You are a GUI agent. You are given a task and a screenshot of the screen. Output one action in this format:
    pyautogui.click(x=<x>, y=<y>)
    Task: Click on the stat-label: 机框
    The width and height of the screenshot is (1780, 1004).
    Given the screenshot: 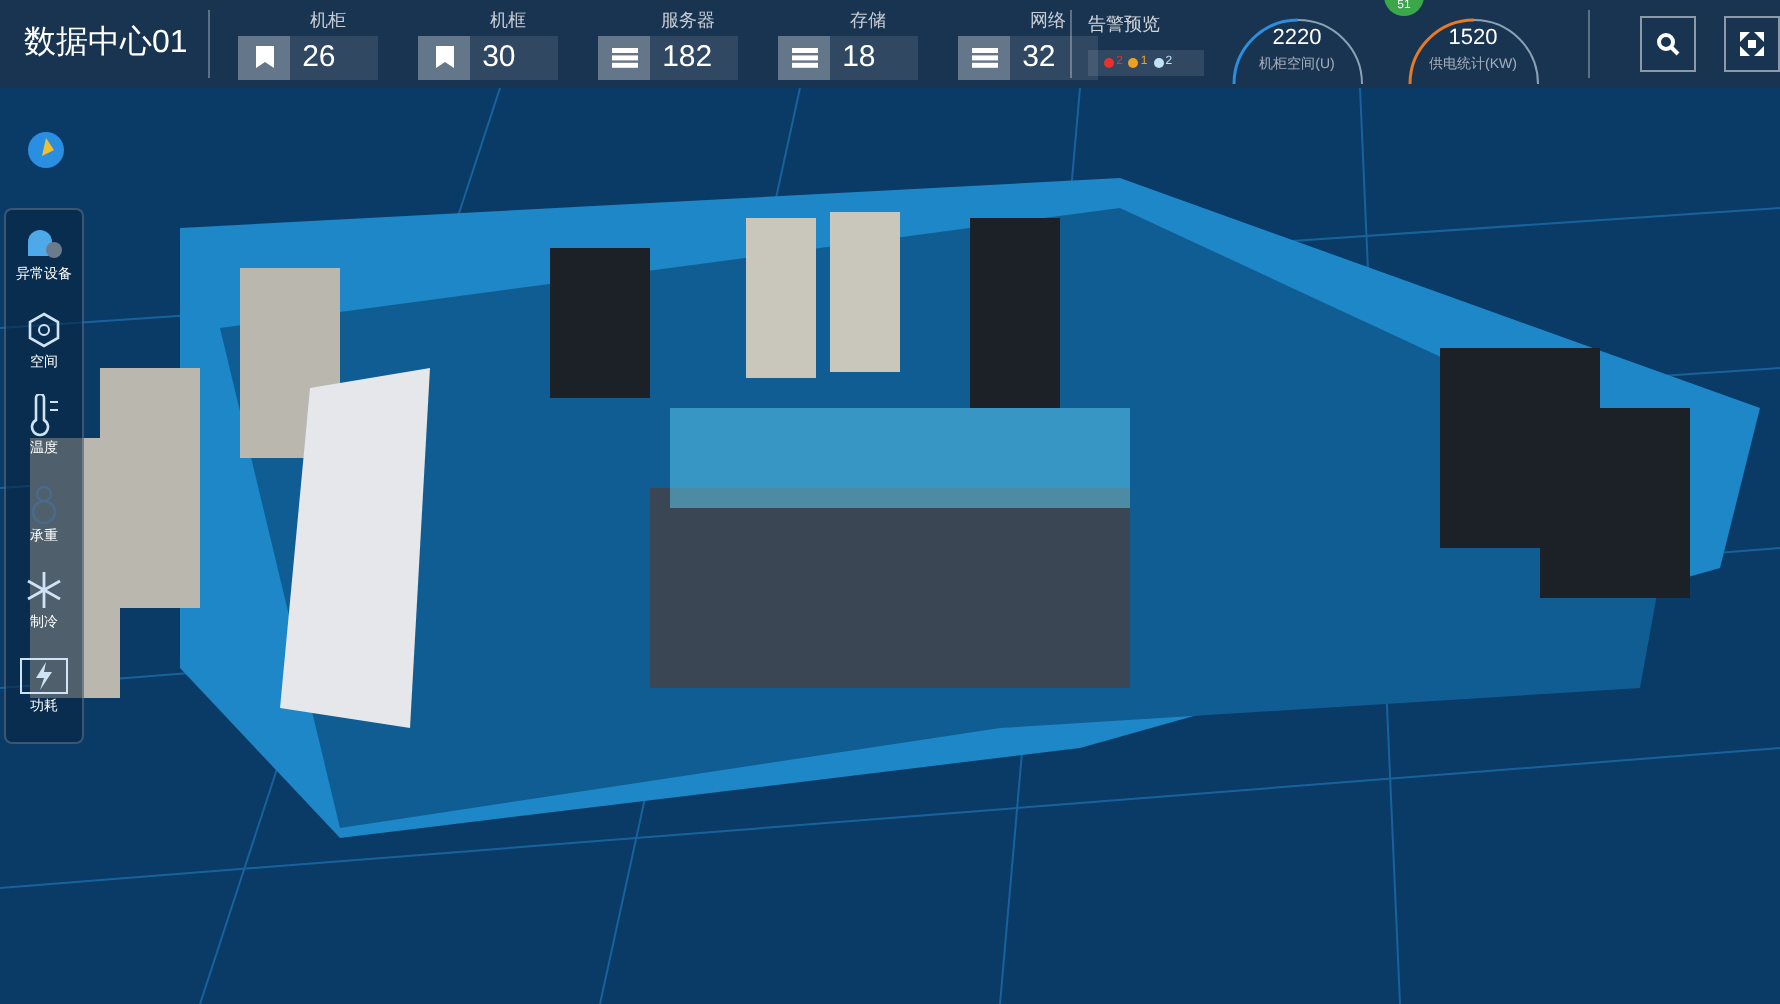 What is the action you would take?
    pyautogui.click(x=508, y=21)
    